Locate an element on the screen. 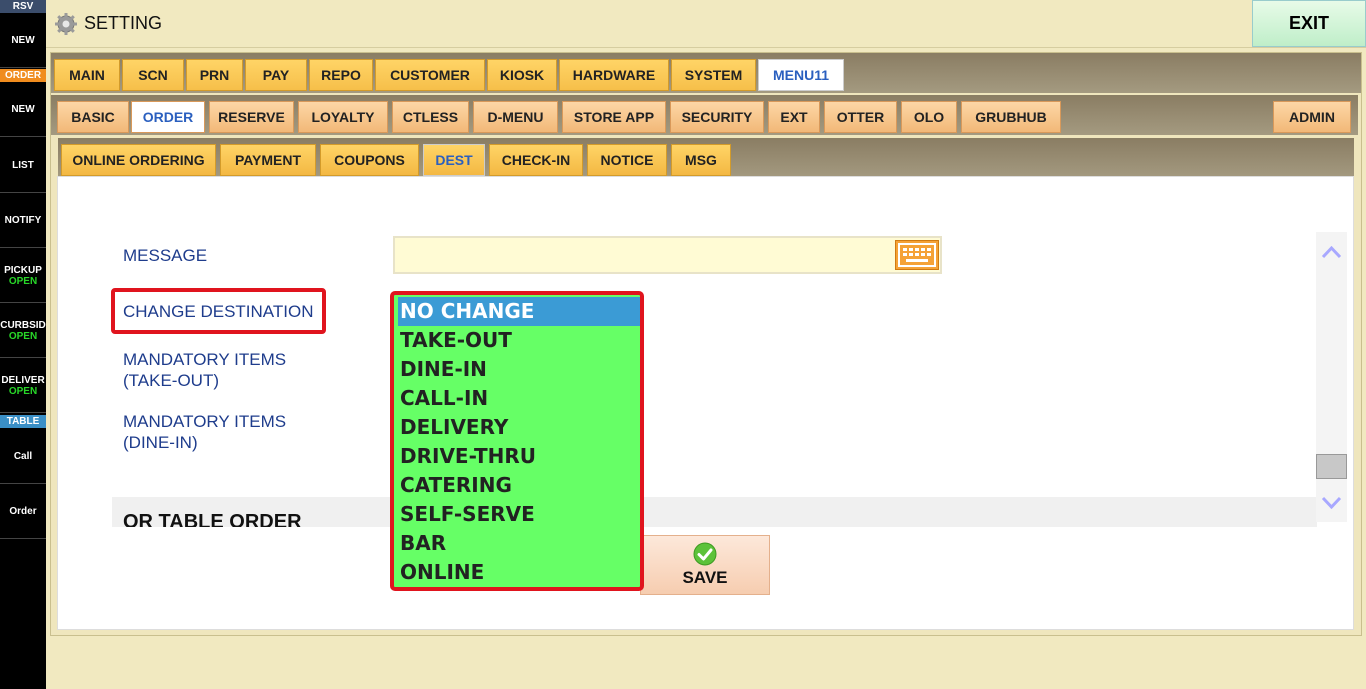 The height and width of the screenshot is (689, 1366). chevron-down-icon is located at coordinates (1331, 502).